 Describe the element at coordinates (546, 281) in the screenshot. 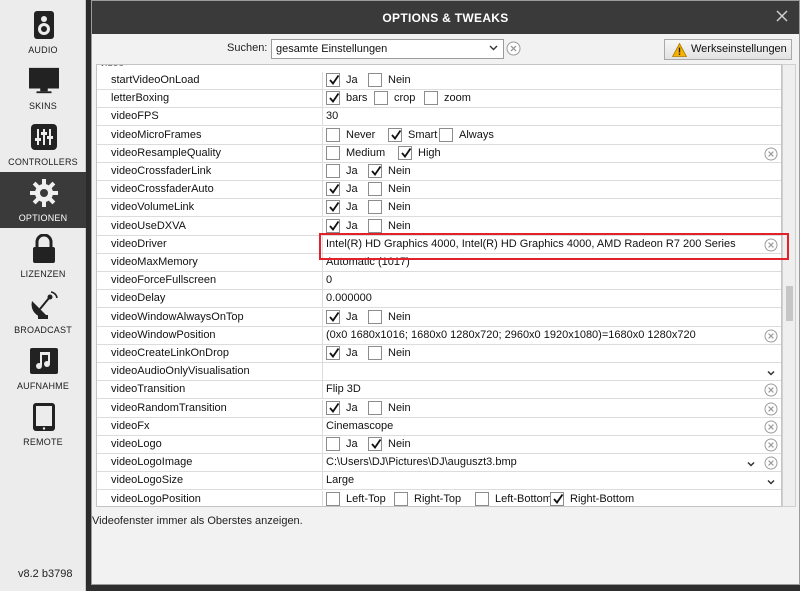

I see `setting-value: 0` at that location.